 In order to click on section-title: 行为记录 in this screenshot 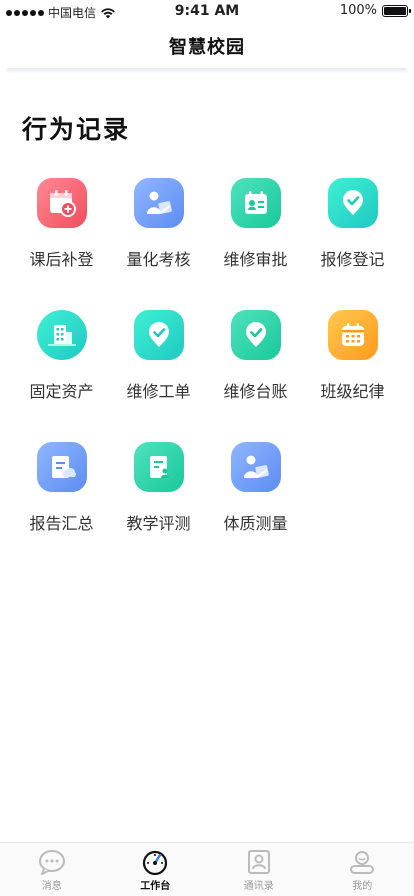, I will do `click(76, 129)`.